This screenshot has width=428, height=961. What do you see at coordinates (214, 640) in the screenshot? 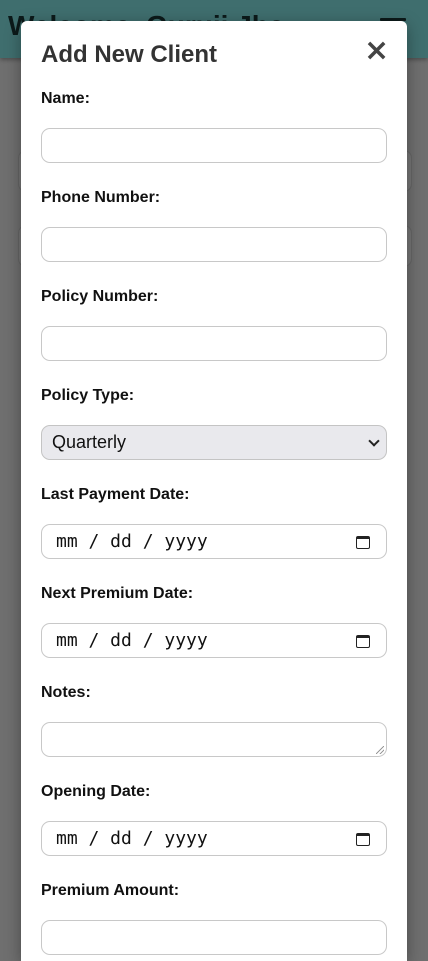
I see `next-premium-date-input: mm / dd / yyyy` at bounding box center [214, 640].